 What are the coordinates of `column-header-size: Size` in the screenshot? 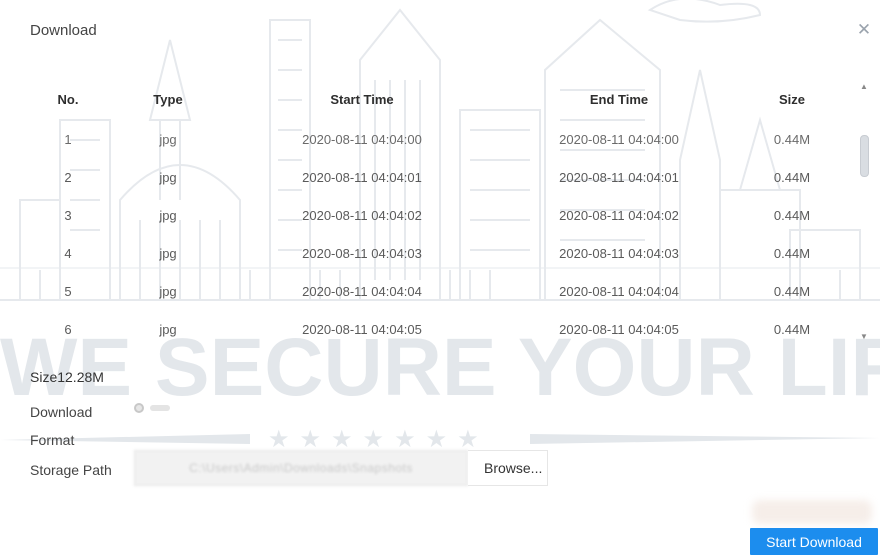 It's located at (792, 99).